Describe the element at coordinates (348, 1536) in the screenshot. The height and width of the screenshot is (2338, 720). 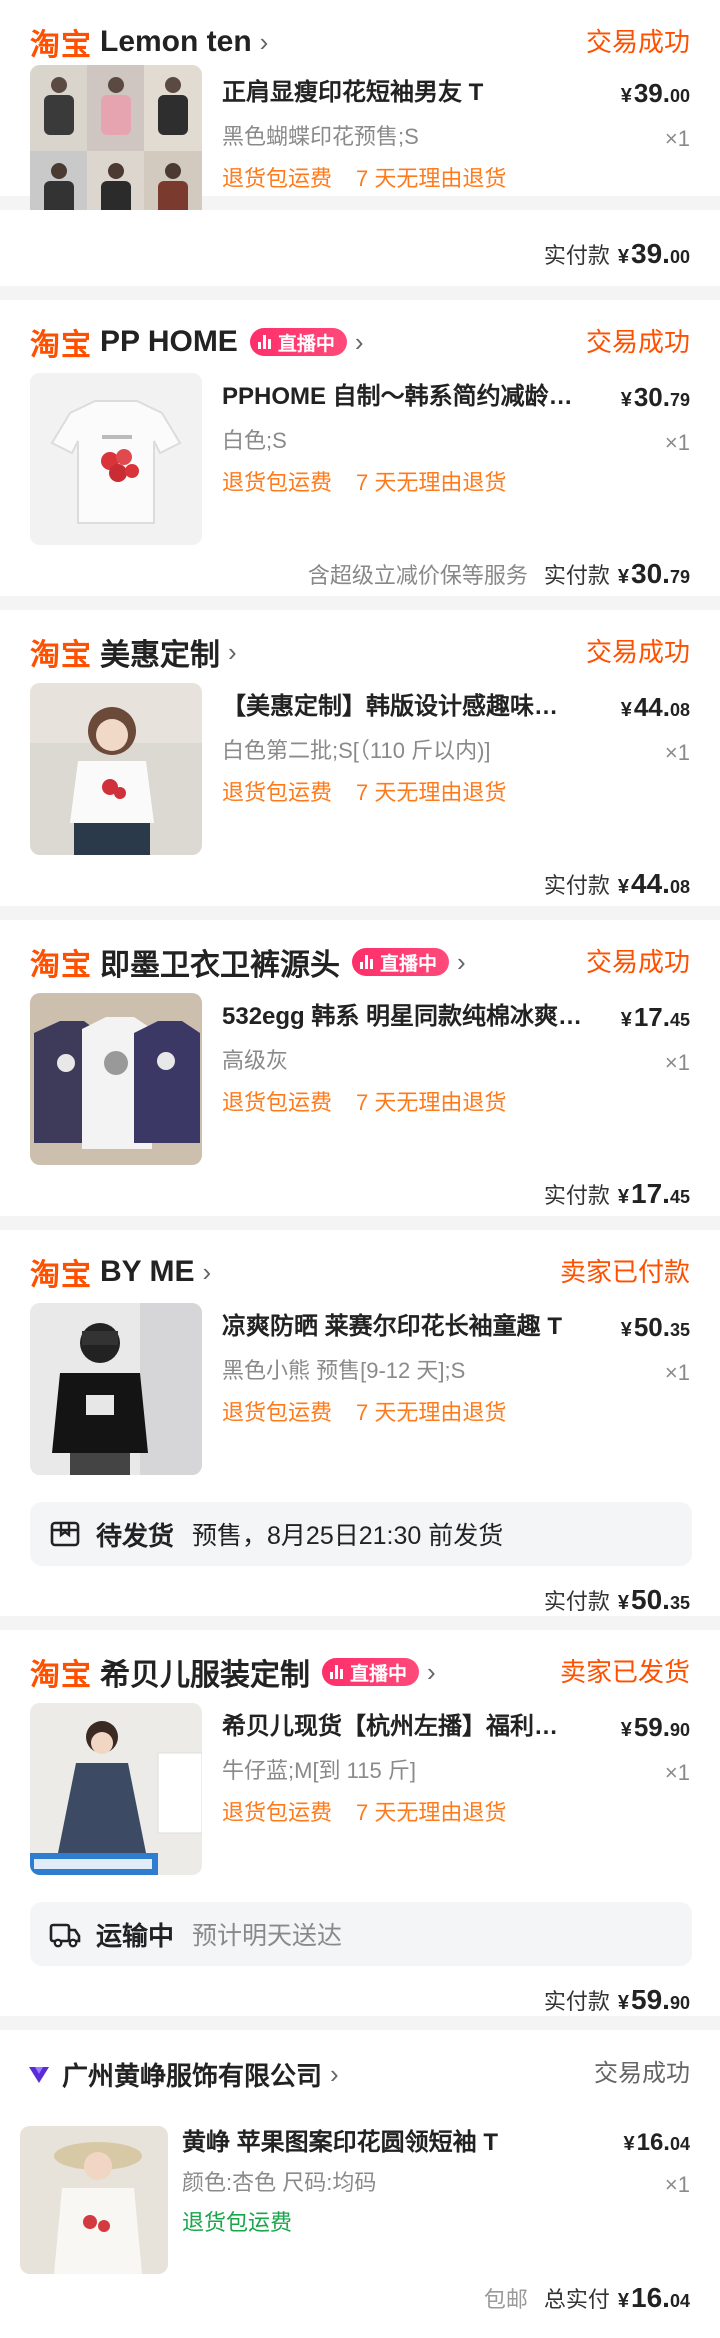
I see `shipping-detail: 预售，8月25日21:30 前发货` at that location.